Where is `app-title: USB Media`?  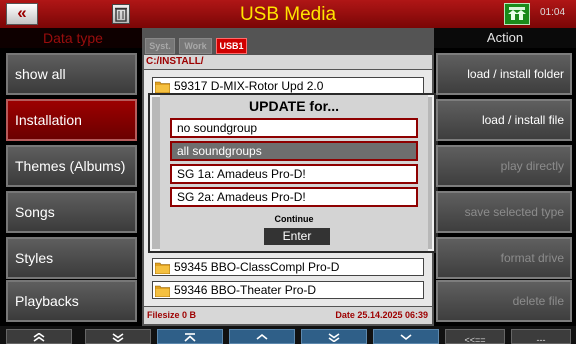
app-title: USB Media is located at coordinates (288, 14).